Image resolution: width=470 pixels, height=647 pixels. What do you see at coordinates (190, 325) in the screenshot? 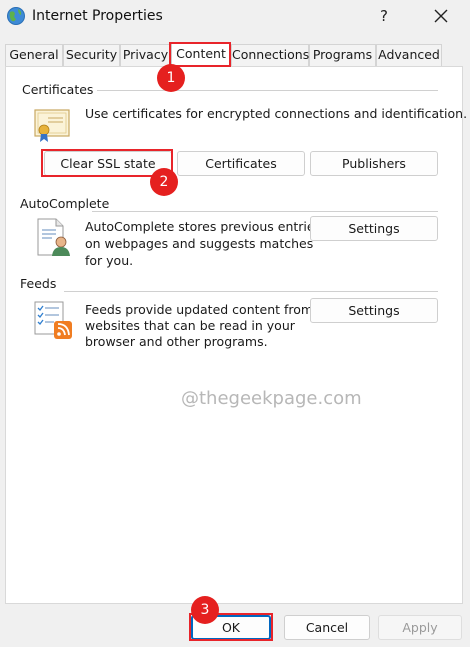
I see `feeds-description-line-2: websites that can be read in your` at bounding box center [190, 325].